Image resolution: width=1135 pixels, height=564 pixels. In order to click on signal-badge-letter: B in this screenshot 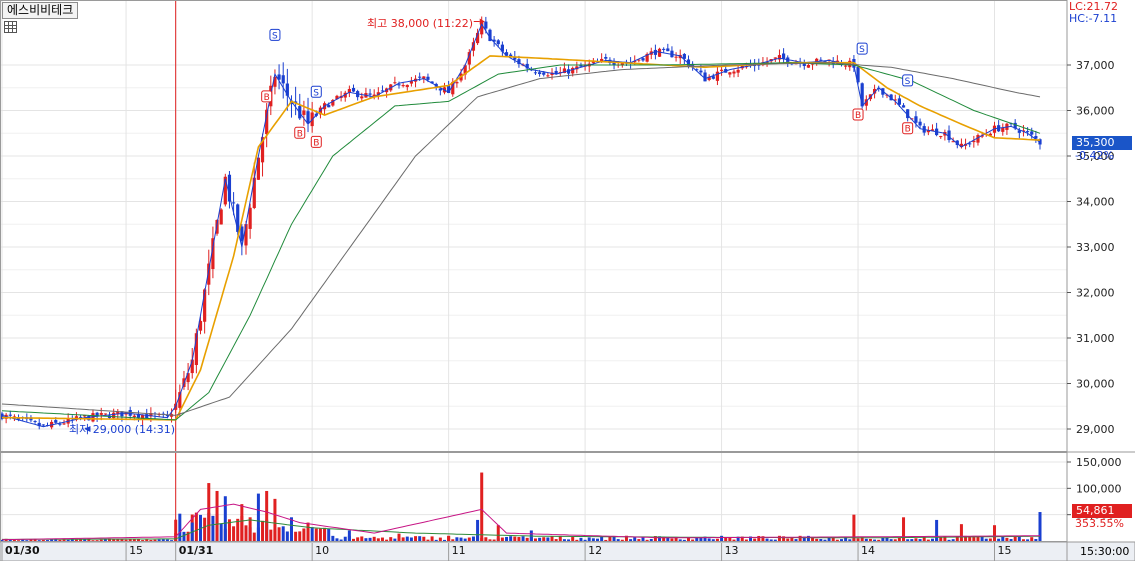, I will do `click(300, 134)`.